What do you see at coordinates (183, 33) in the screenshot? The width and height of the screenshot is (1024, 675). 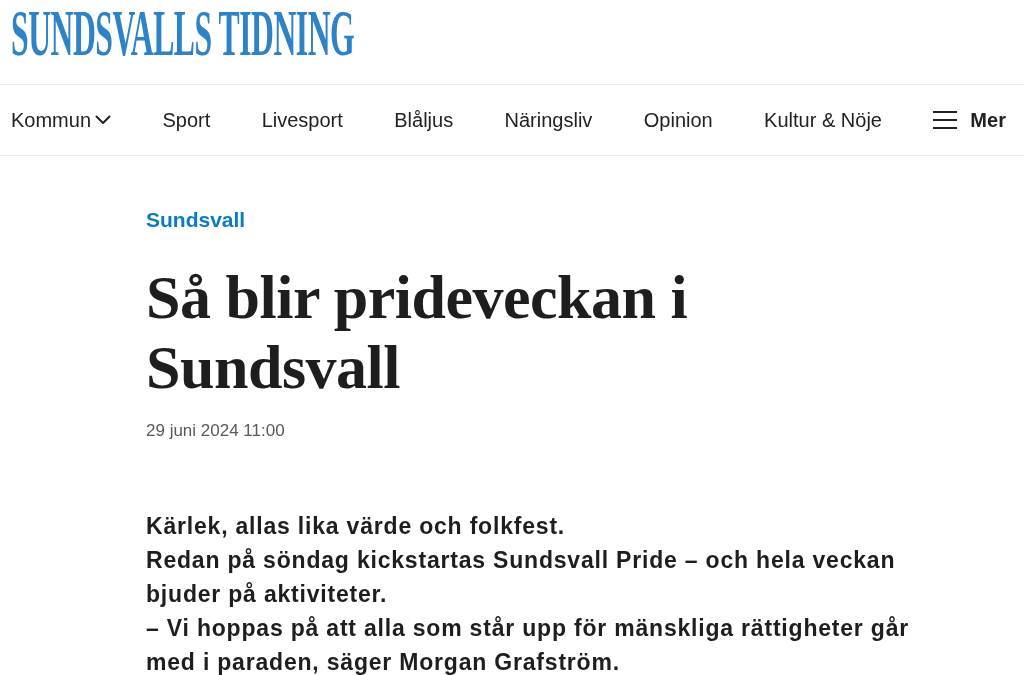 I see `newspaper-logo: SUNDSVALLS TIDNING` at bounding box center [183, 33].